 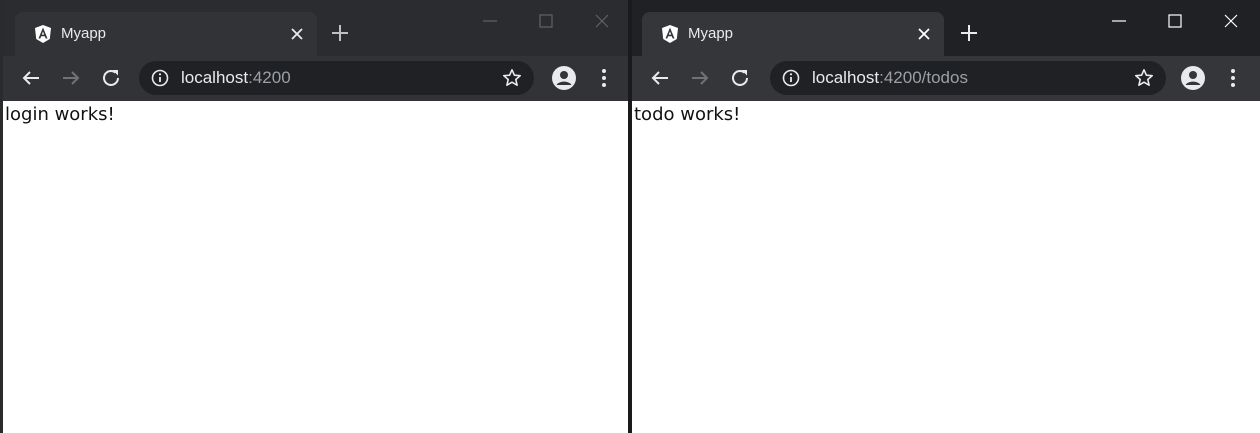 I want to click on url-text: localhost:4200, so click(x=236, y=78).